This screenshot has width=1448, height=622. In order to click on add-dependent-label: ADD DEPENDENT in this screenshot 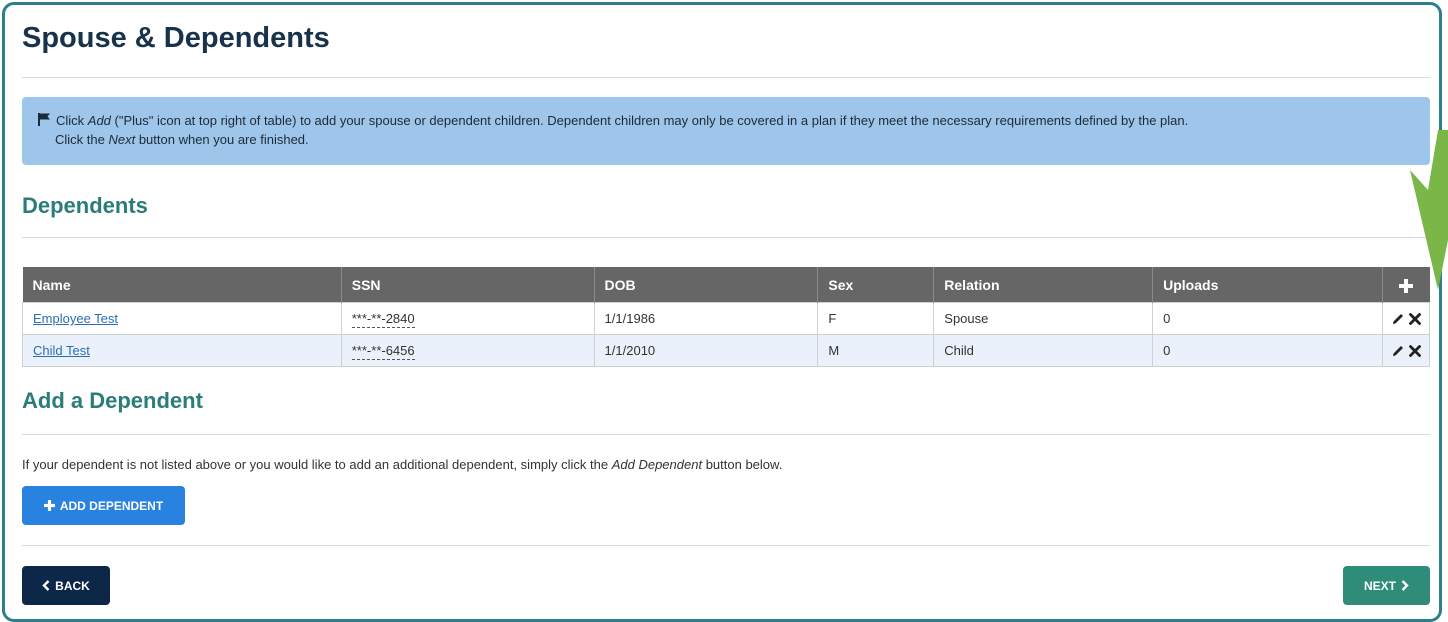, I will do `click(111, 505)`.